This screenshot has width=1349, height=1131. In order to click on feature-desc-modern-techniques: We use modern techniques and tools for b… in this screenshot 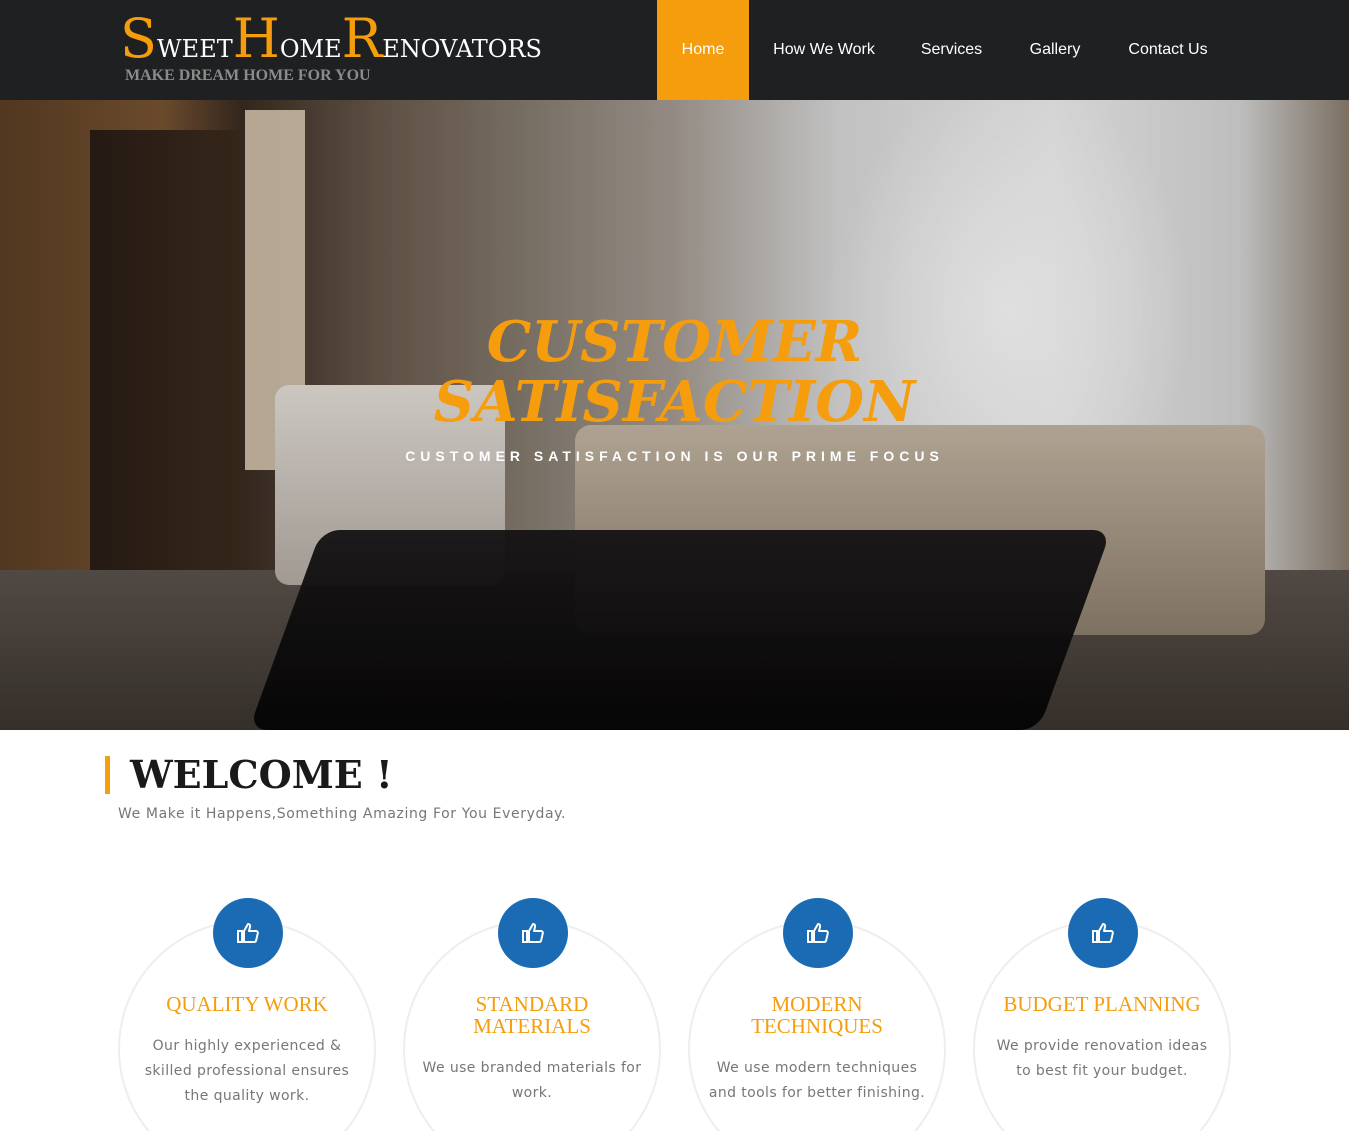, I will do `click(817, 1081)`.